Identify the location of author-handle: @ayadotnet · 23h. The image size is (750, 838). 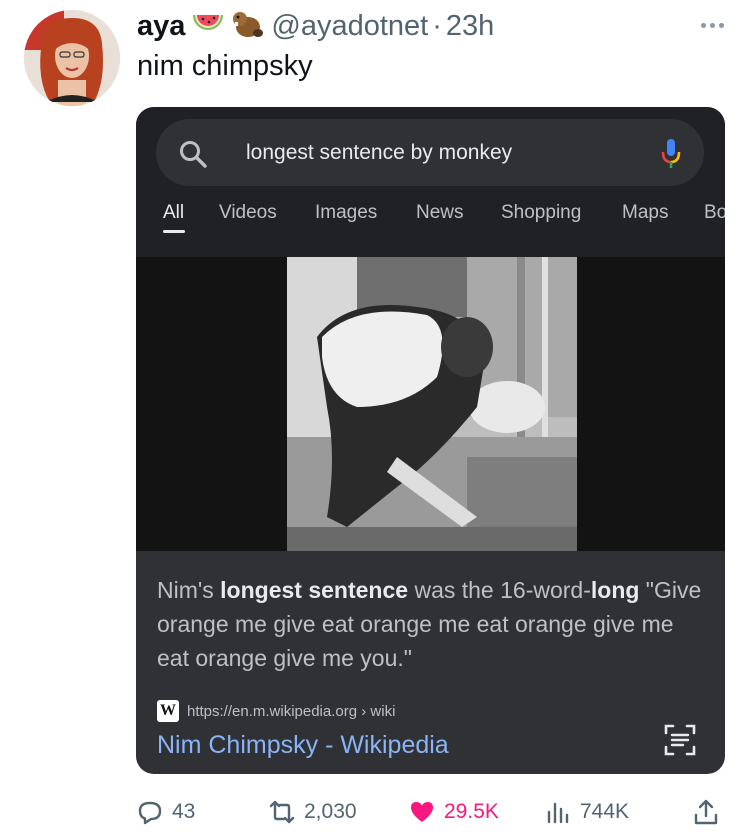
(382, 26).